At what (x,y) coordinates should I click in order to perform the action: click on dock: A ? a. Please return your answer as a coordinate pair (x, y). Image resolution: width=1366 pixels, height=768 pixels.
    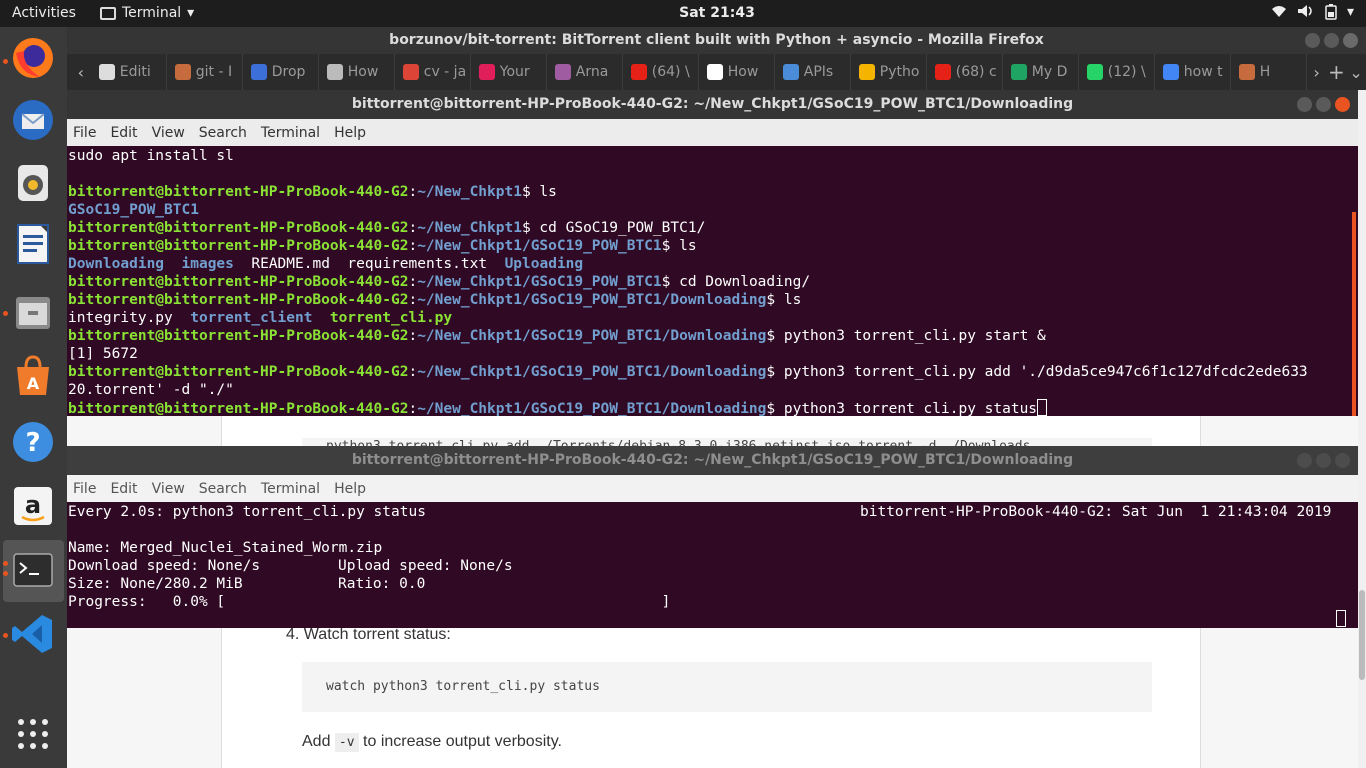
    Looking at the image, I should click on (33, 397).